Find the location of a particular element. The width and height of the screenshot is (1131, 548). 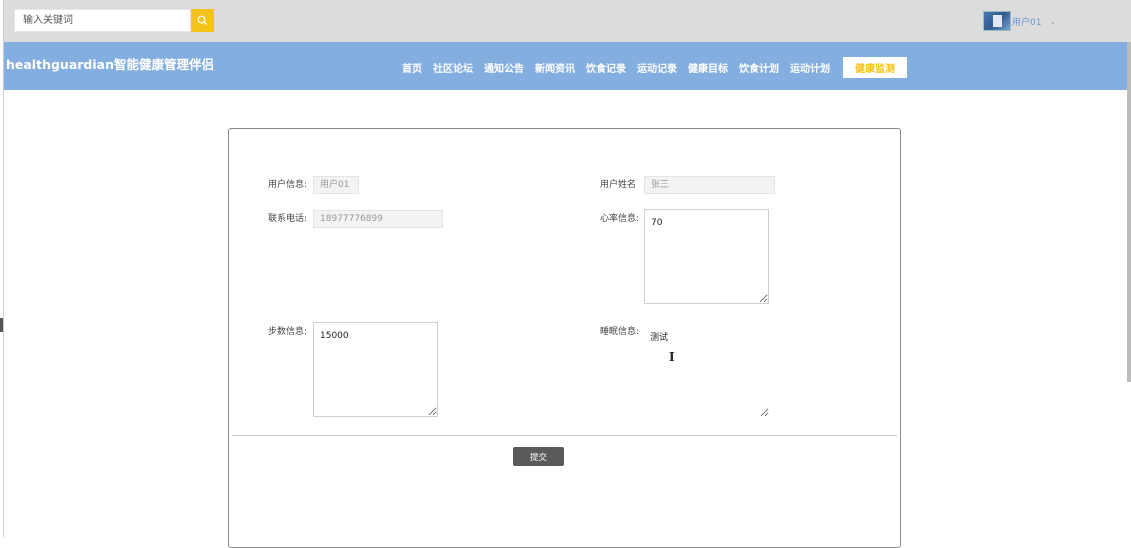

heart-rate-label: 心率信息: is located at coordinates (620, 219).